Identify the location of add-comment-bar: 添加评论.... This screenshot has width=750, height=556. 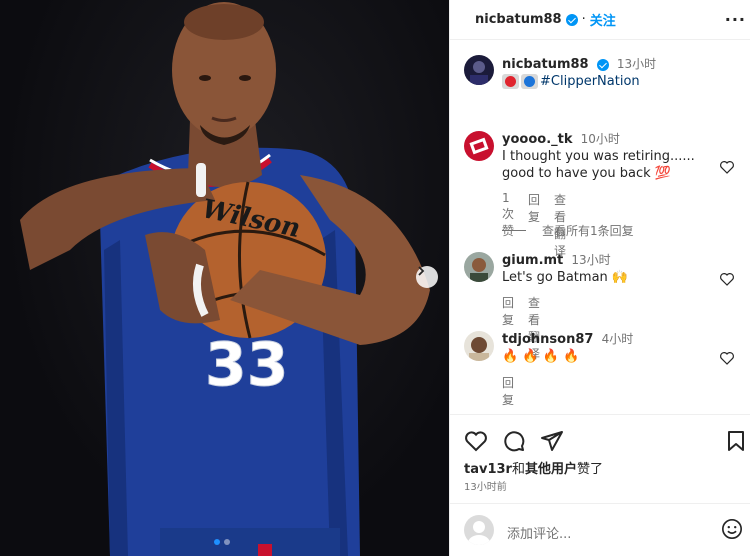
(600, 529).